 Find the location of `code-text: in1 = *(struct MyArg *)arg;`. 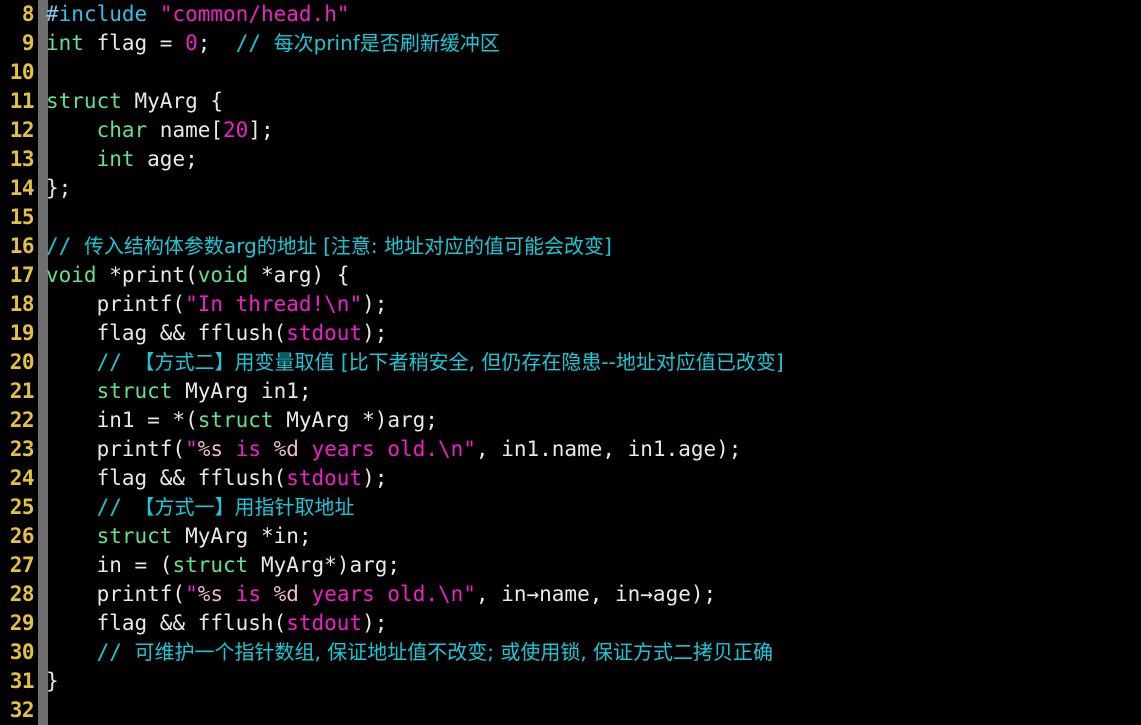

code-text: in1 = *(struct MyArg *)arg; is located at coordinates (242, 420).